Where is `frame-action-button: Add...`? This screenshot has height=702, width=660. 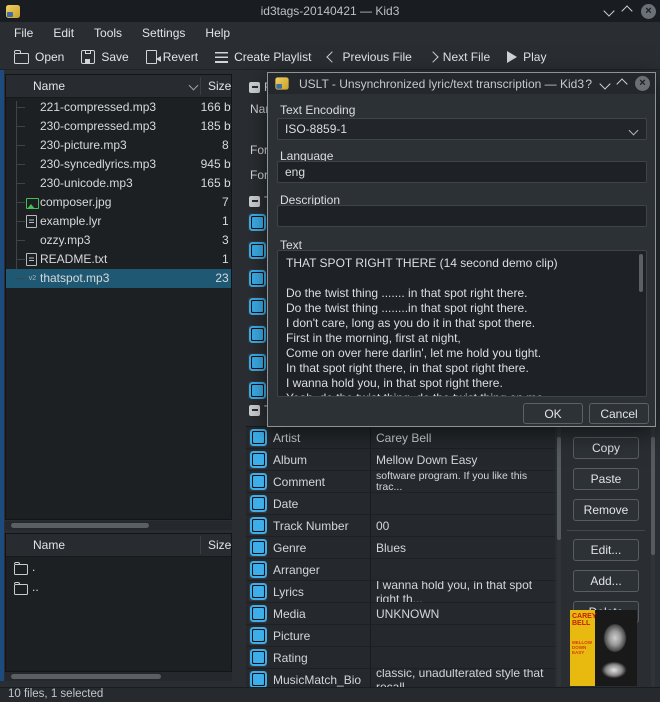 frame-action-button: Add... is located at coordinates (606, 581).